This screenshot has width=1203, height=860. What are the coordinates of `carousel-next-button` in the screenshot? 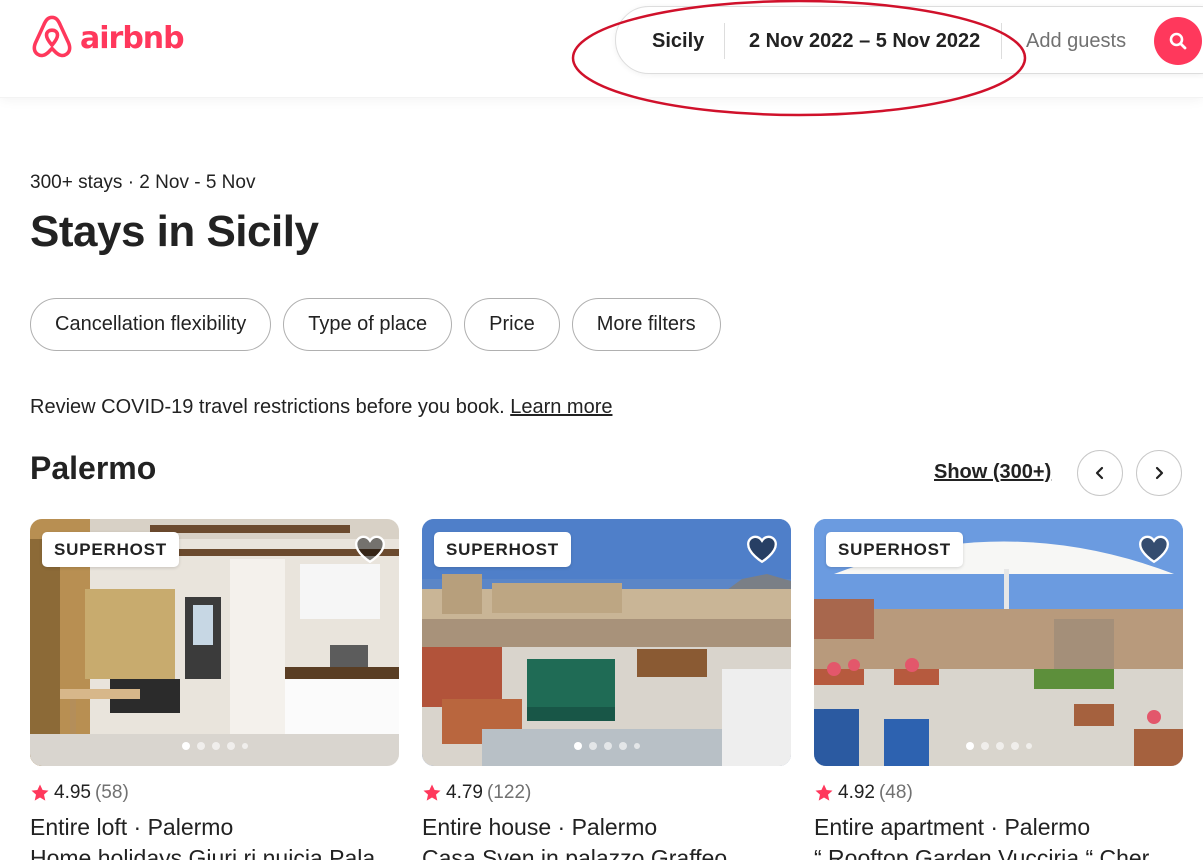 It's located at (1159, 473).